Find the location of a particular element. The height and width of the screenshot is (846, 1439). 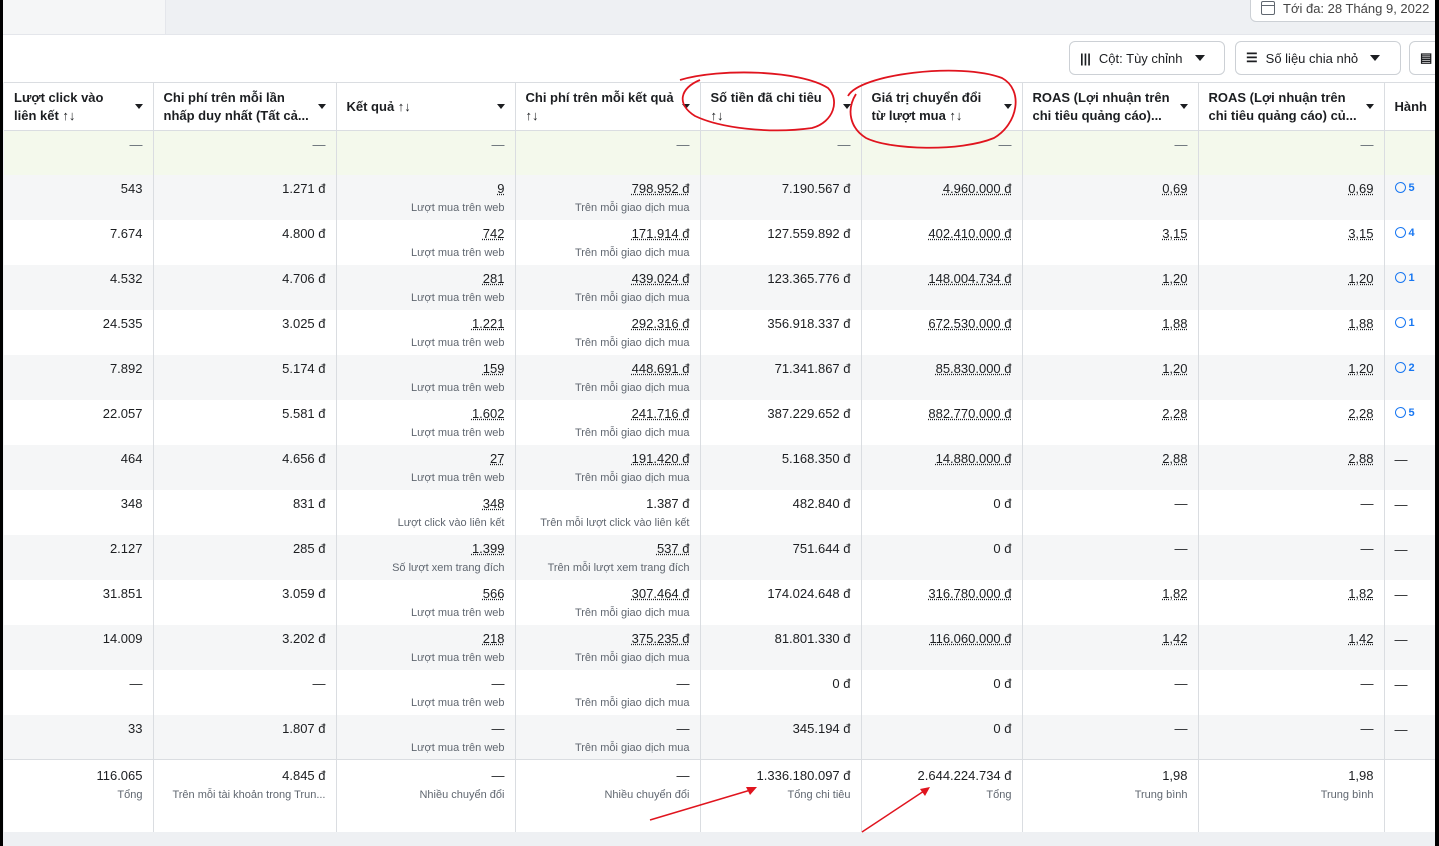

column-header: Chi phí trên mỗi kết quả ↑↓ is located at coordinates (608, 106).